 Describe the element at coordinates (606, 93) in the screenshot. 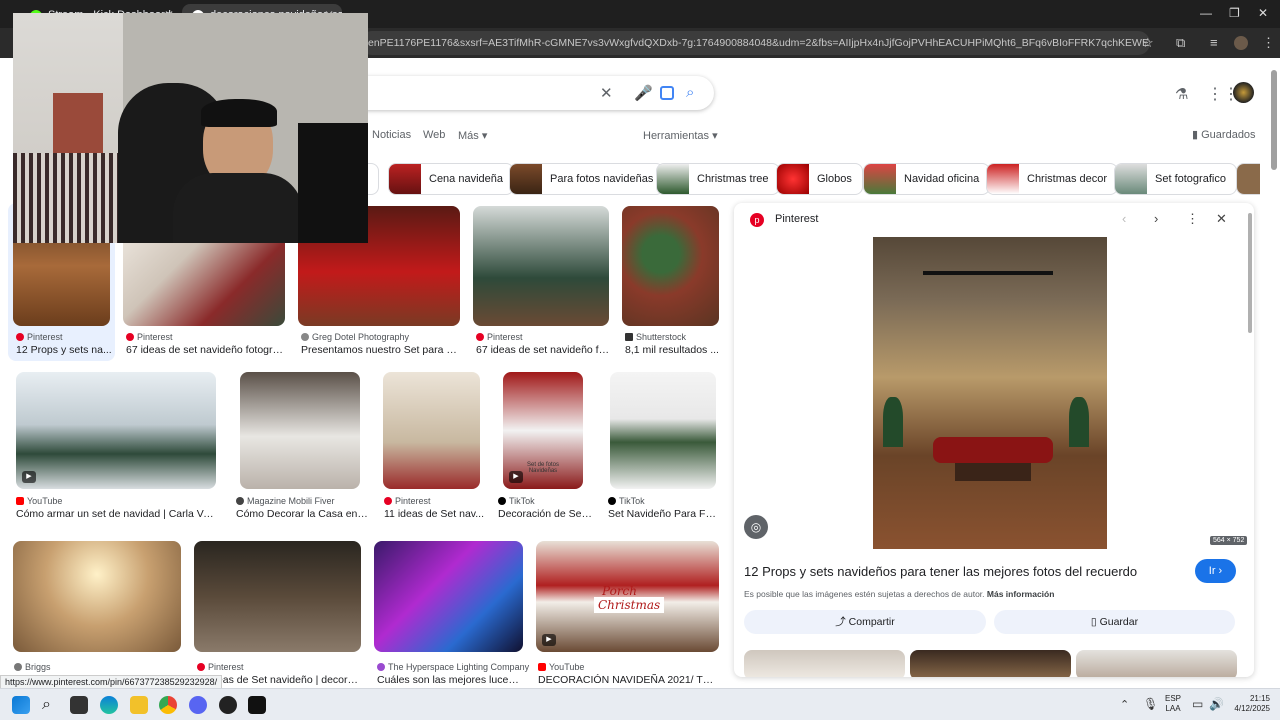

I see `clear-icon: ✕` at that location.